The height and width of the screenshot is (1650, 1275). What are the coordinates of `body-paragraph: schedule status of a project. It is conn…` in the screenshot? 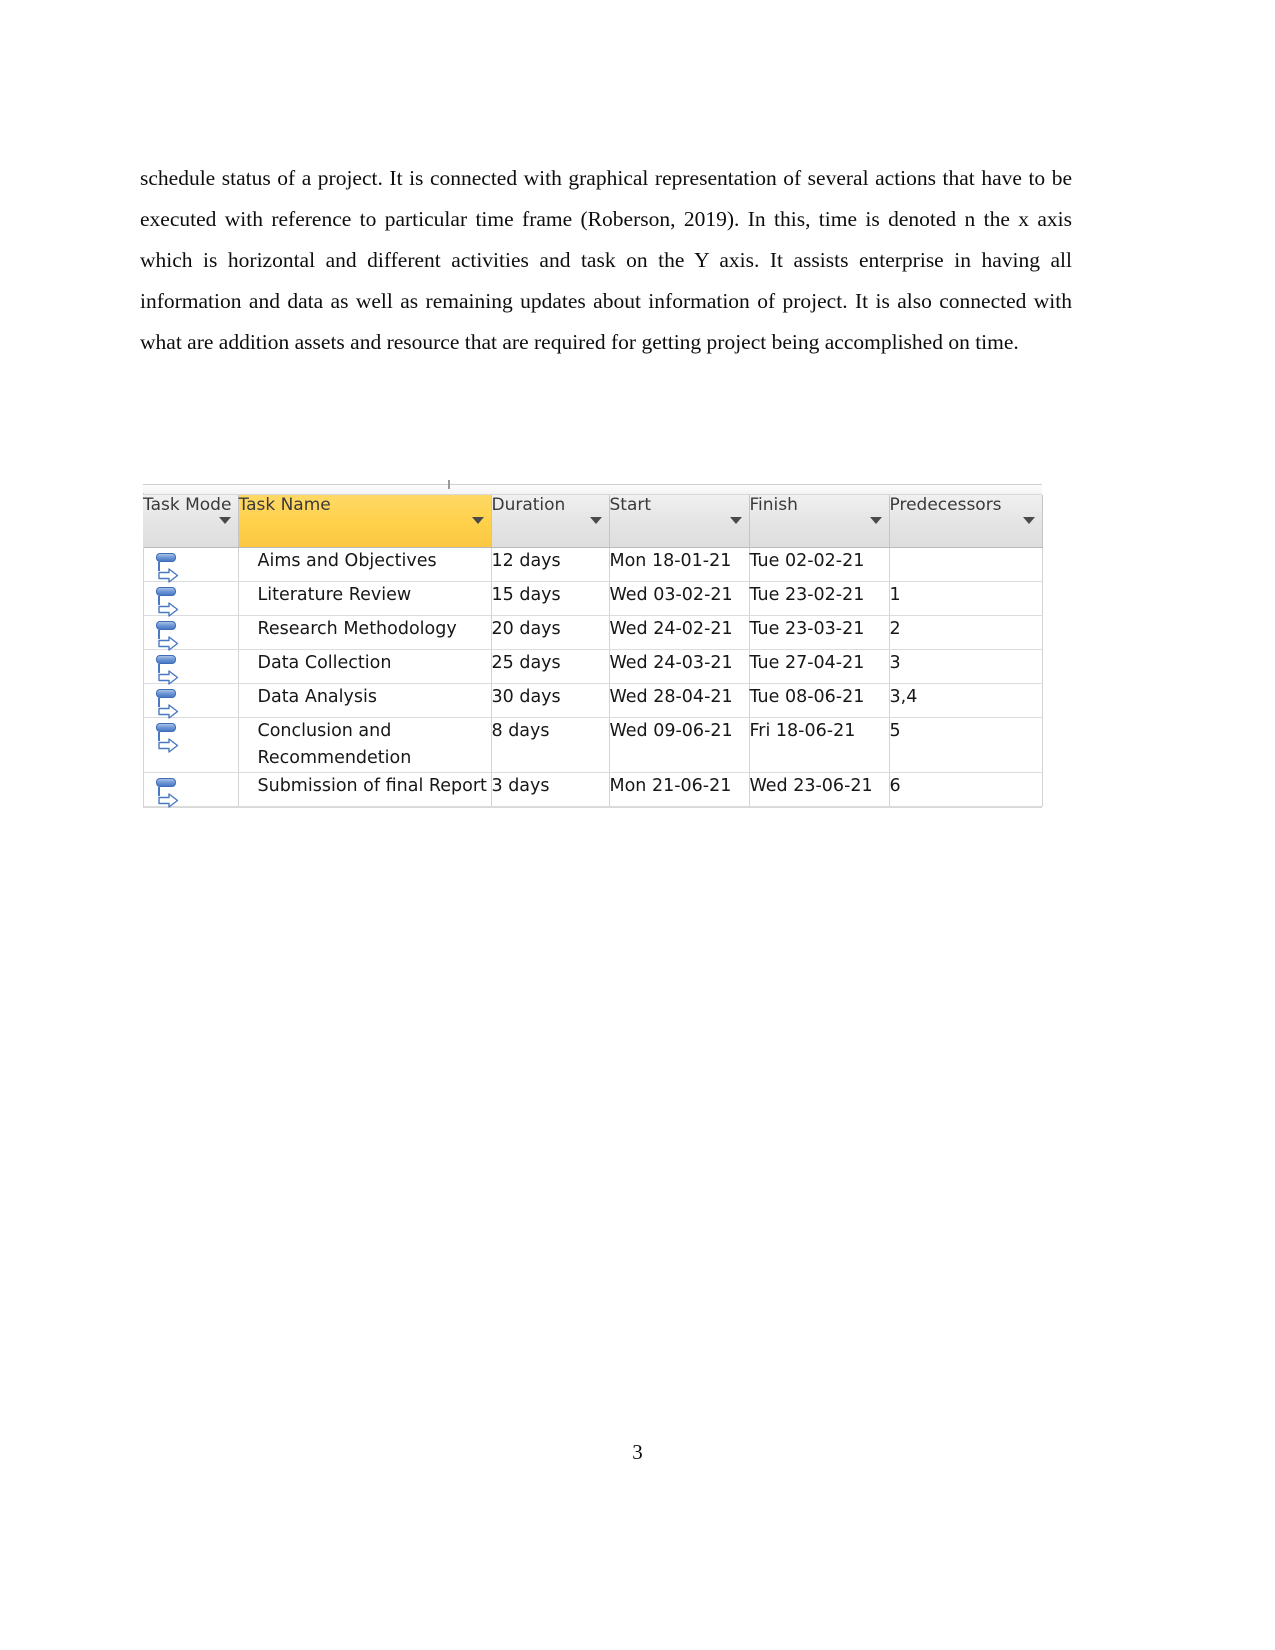 It's located at (606, 259).